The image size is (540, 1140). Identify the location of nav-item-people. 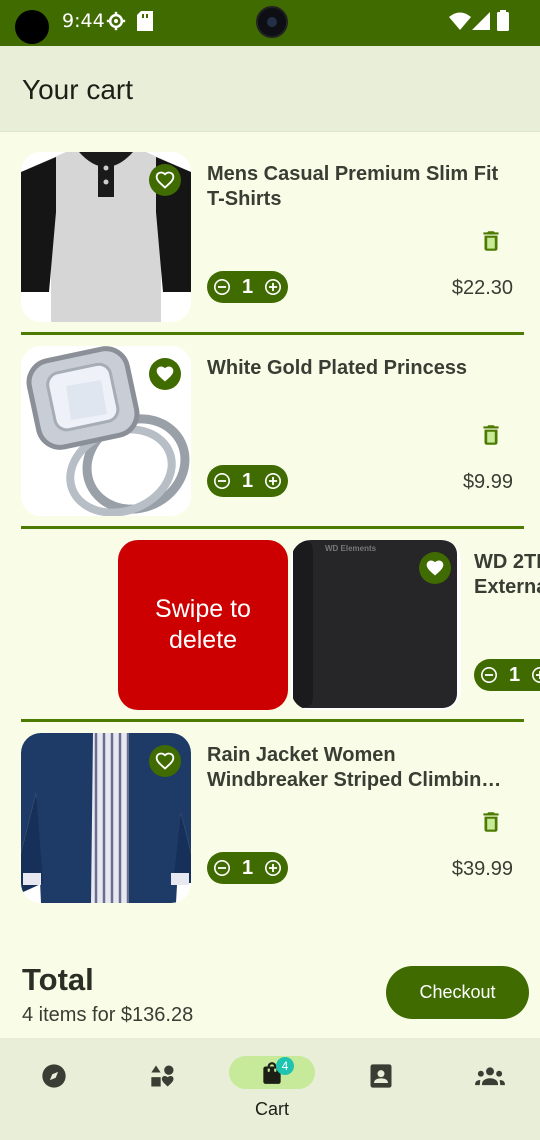
(490, 1088).